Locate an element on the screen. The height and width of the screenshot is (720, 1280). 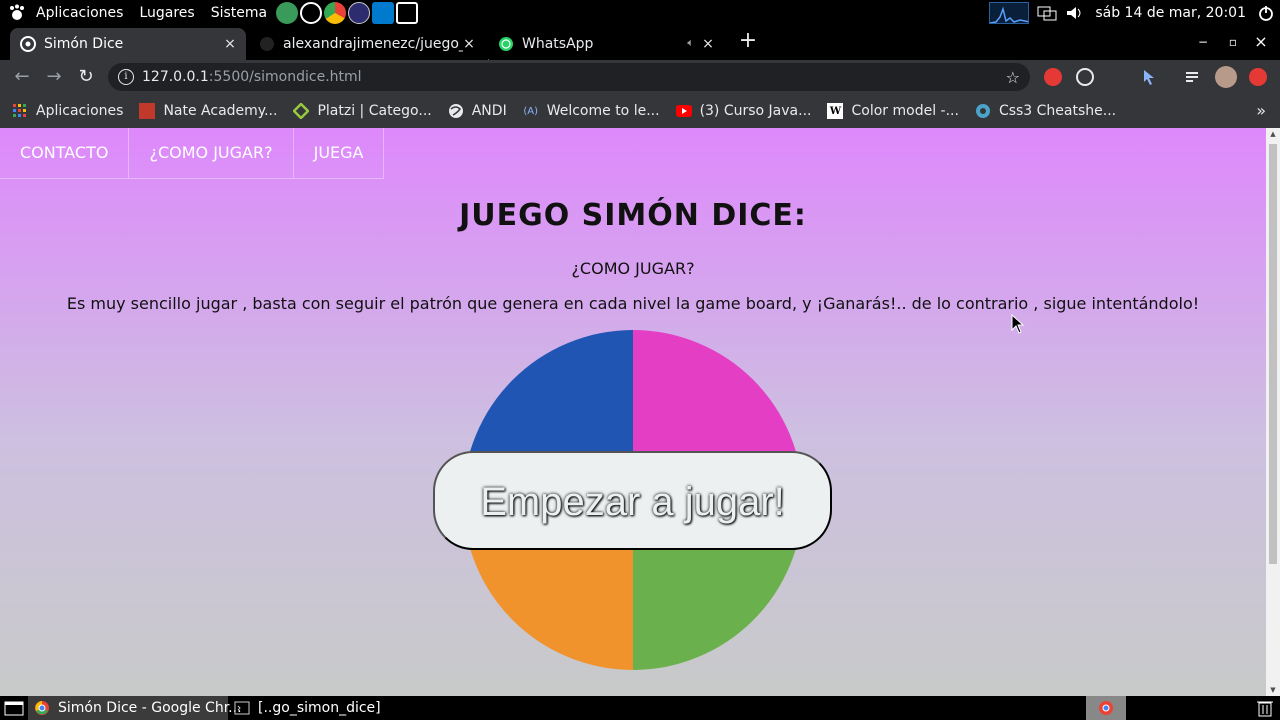
cpu-monitor-graph is located at coordinates (1009, 12).